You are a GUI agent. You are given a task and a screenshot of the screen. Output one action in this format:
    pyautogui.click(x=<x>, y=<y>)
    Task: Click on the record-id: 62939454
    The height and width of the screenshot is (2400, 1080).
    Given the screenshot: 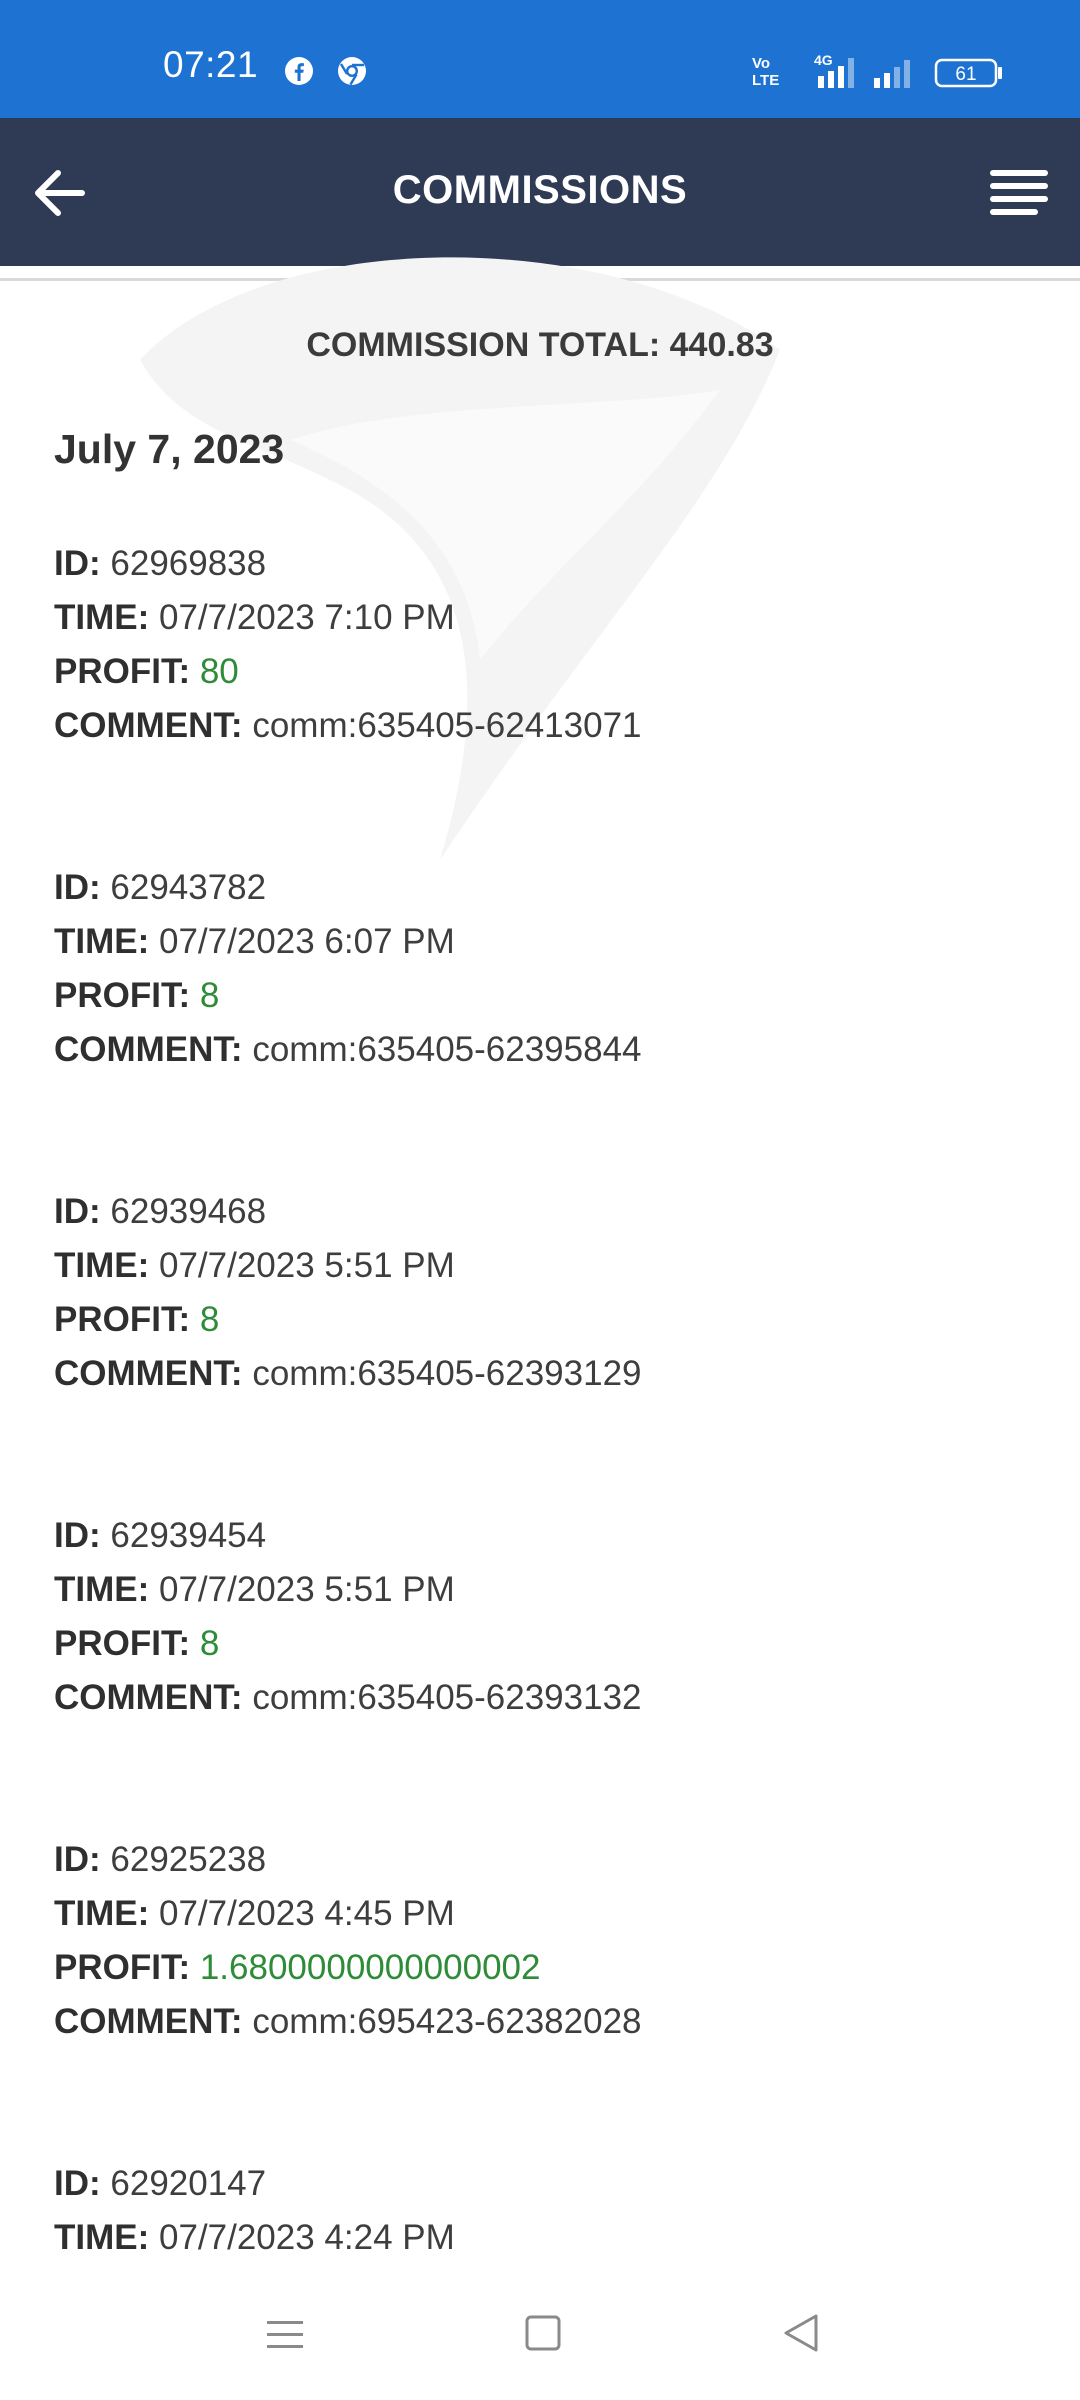 What is the action you would take?
    pyautogui.click(x=188, y=1535)
    